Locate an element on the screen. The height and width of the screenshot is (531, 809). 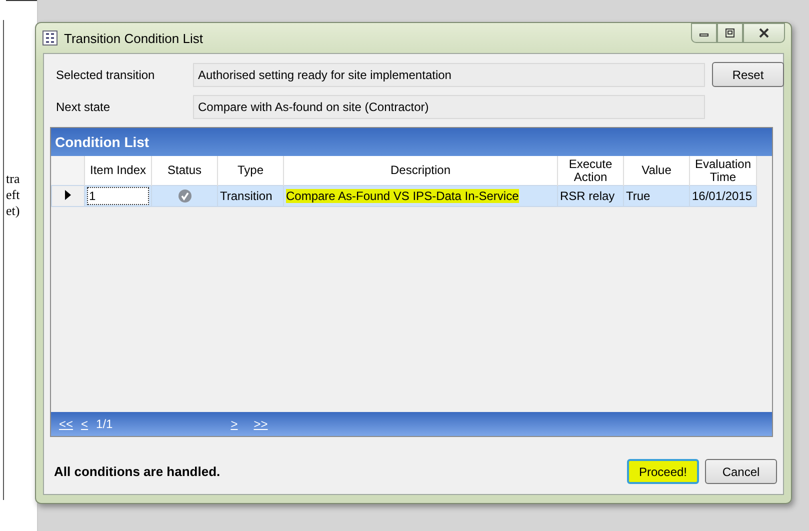
close-button is located at coordinates (764, 33).